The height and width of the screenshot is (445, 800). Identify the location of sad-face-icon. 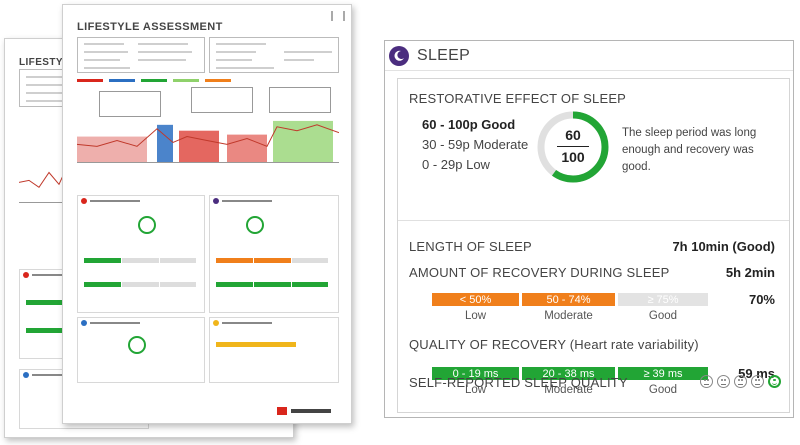
(723, 381).